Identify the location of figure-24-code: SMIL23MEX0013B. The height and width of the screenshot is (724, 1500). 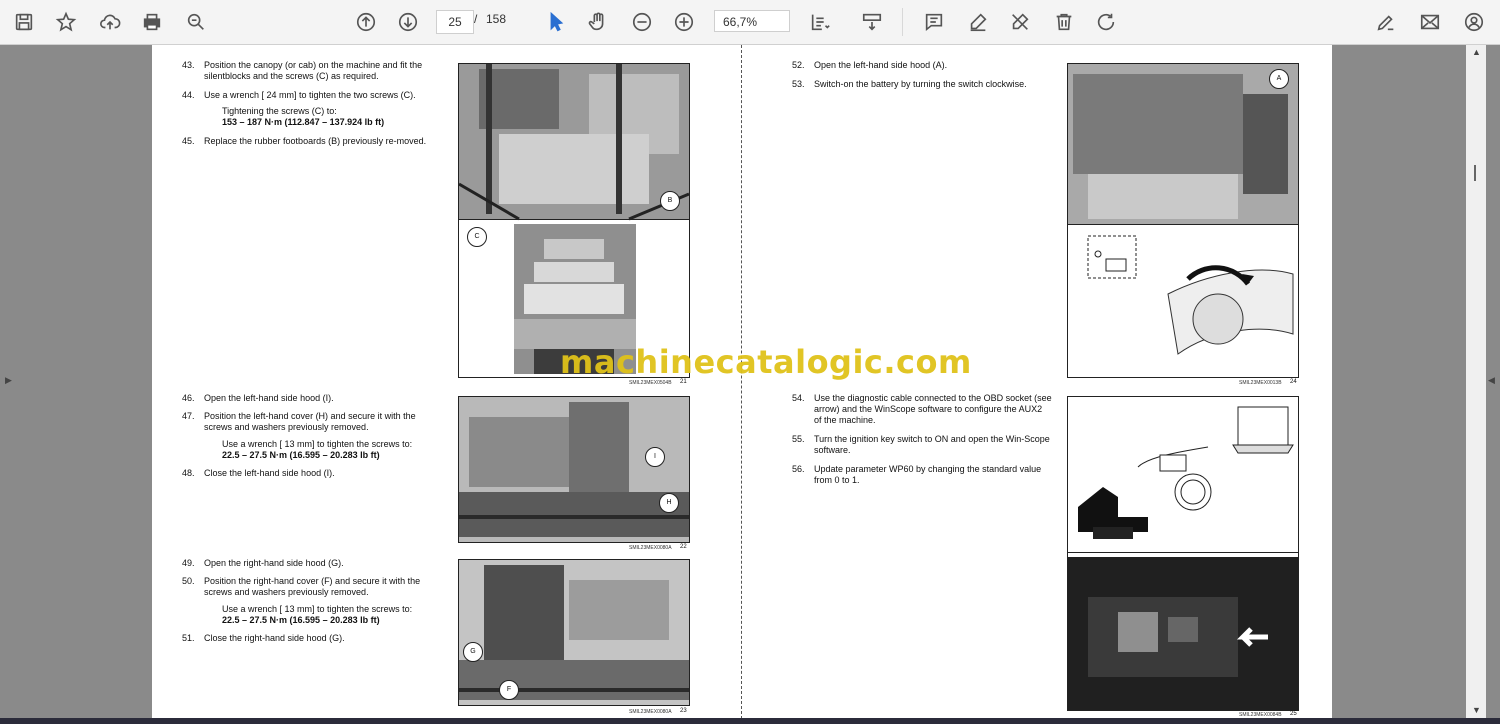
(1260, 383).